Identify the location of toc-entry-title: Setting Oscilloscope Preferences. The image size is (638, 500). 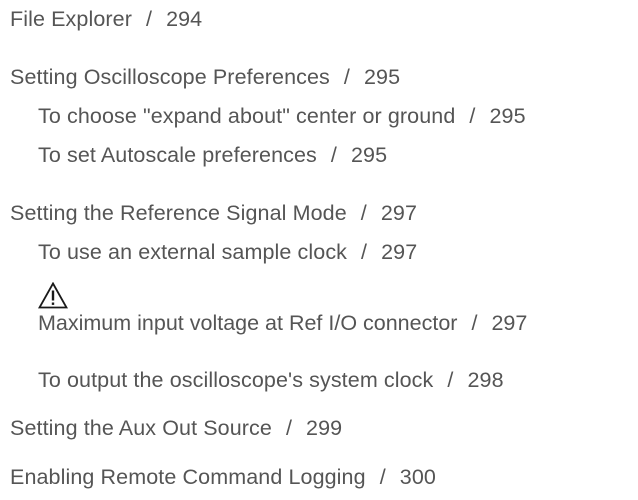
(170, 77).